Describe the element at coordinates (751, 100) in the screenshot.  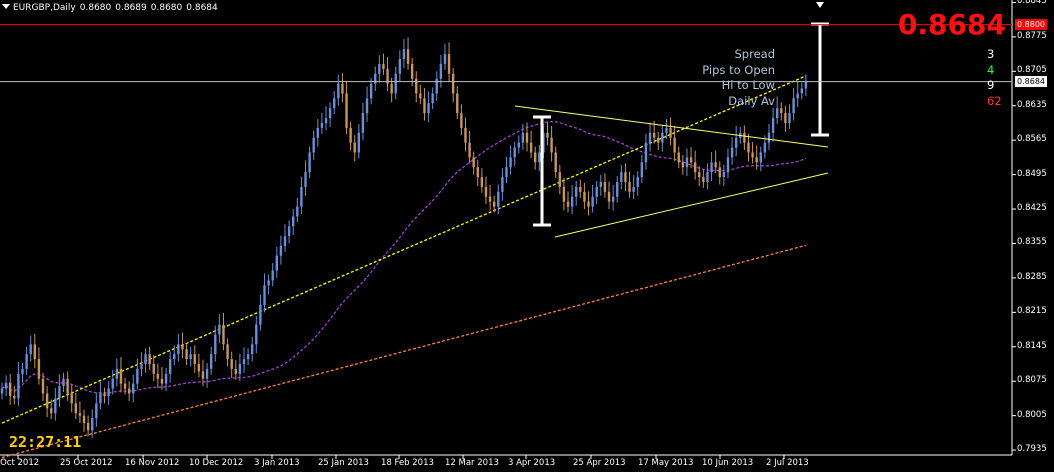
I see `stat-label: Daily Av` at that location.